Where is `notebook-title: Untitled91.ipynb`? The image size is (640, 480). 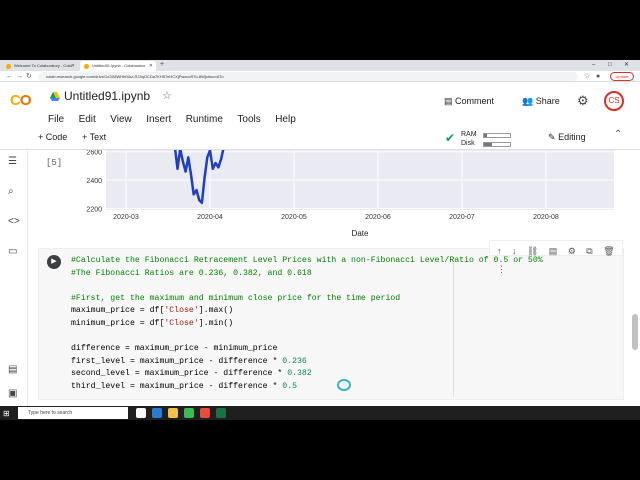
notebook-title: Untitled91.ipynb is located at coordinates (107, 96).